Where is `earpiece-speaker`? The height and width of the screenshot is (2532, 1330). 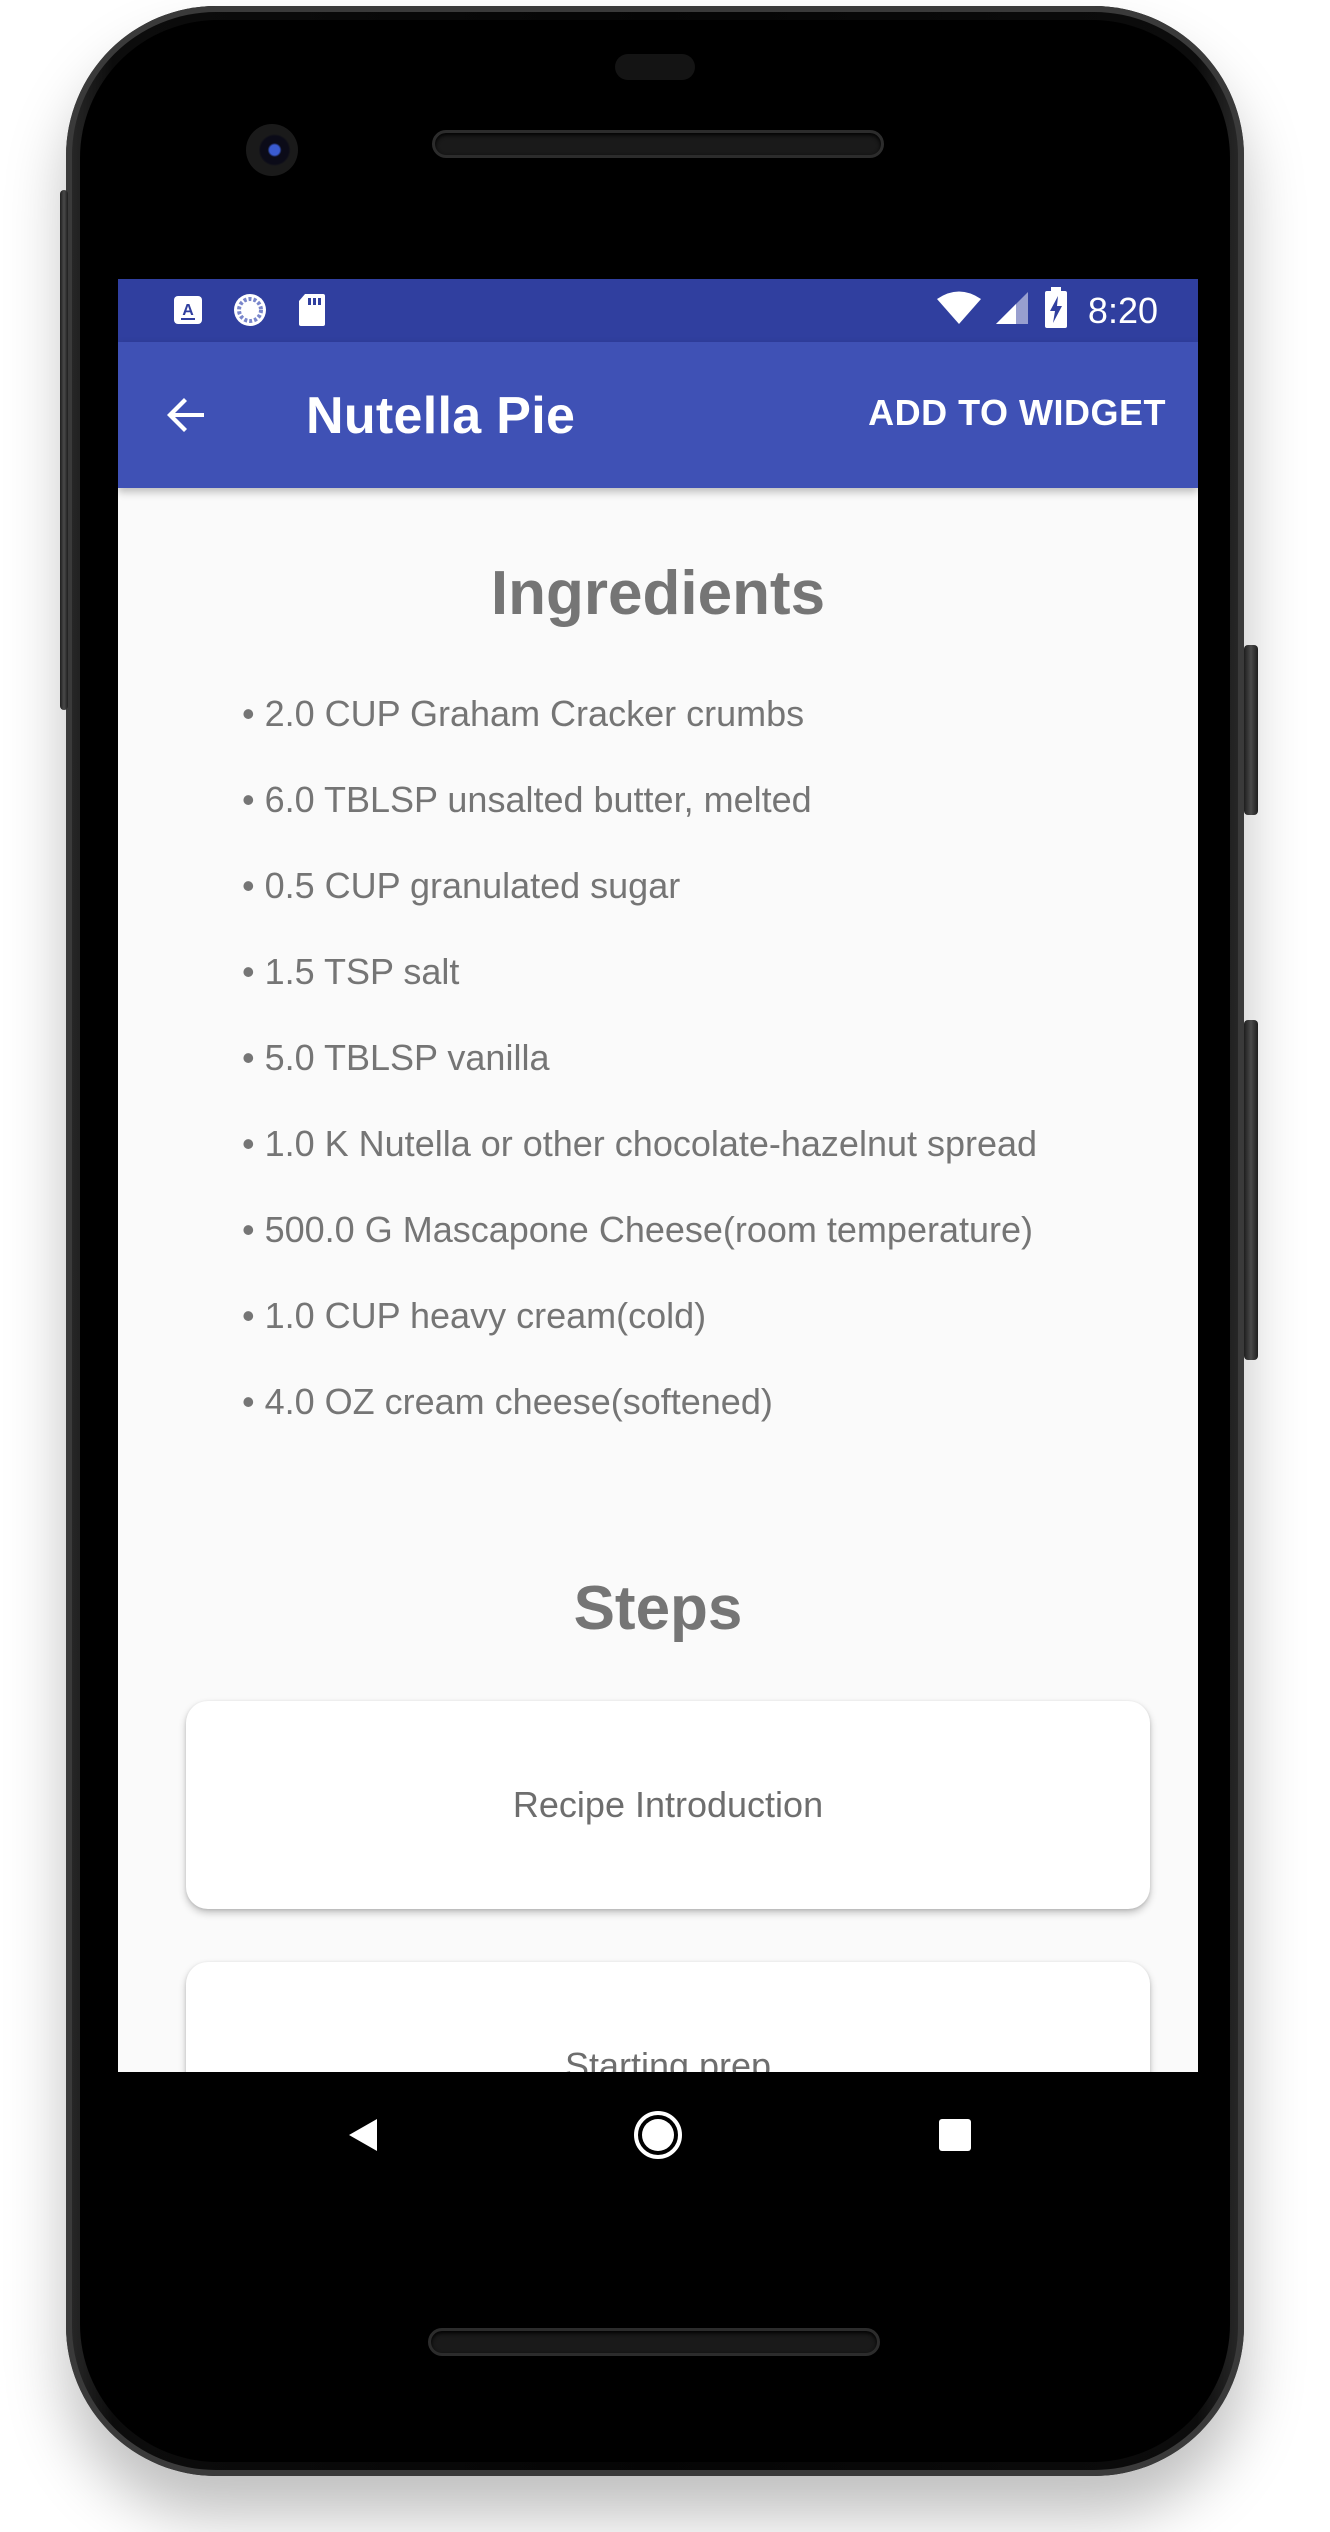 earpiece-speaker is located at coordinates (658, 144).